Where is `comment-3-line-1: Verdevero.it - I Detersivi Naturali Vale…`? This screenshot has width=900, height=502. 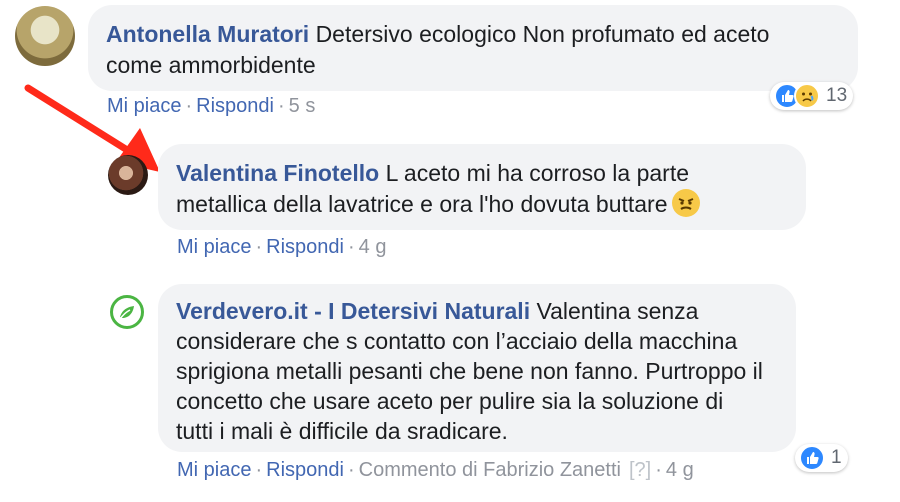 comment-3-line-1: Verdevero.it - I Detersivi Naturali Vale… is located at coordinates (477, 311).